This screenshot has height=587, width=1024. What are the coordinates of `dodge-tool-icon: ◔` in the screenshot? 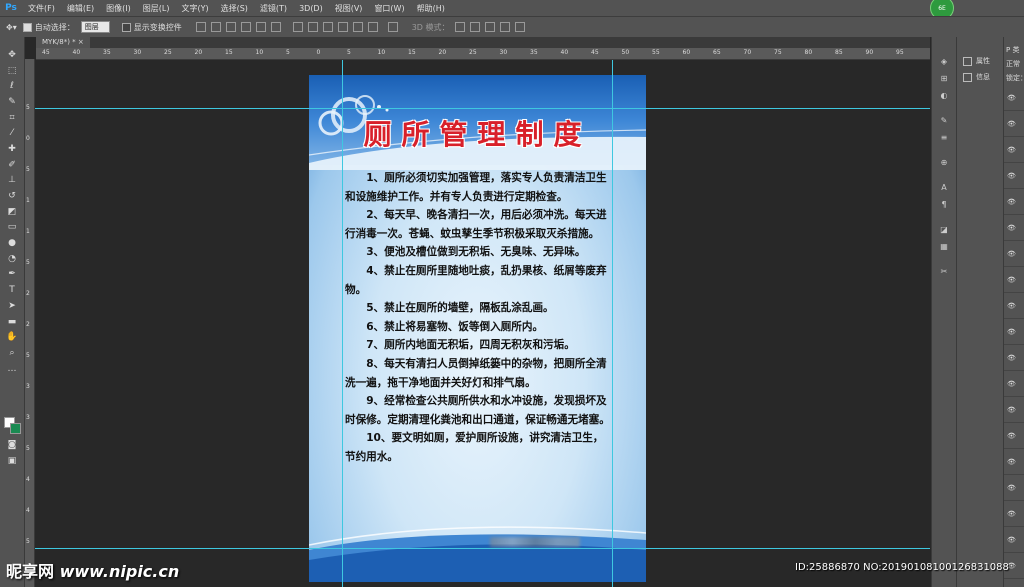 It's located at (12, 259).